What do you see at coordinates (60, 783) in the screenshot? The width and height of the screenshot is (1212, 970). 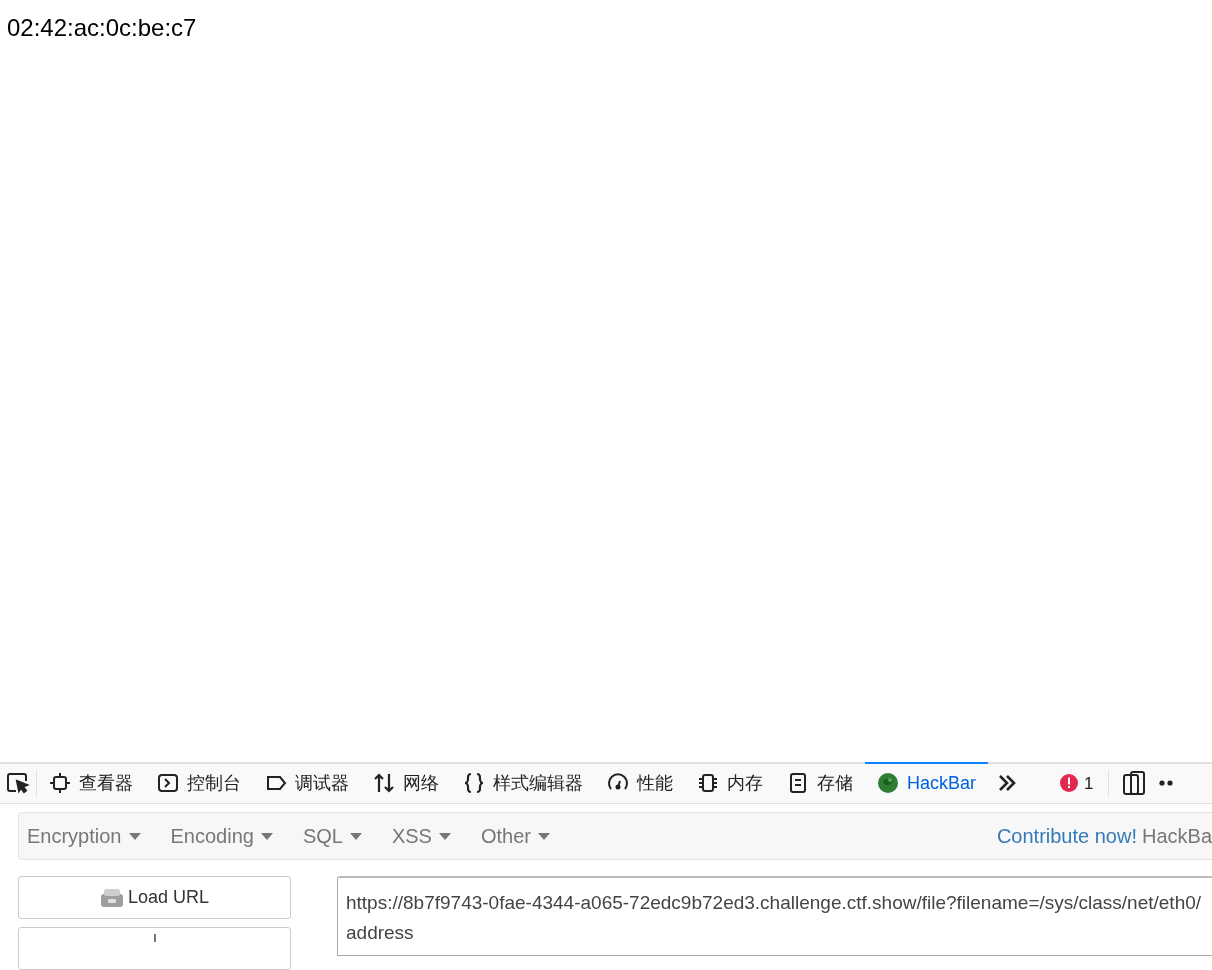 I see `inspector-icon` at bounding box center [60, 783].